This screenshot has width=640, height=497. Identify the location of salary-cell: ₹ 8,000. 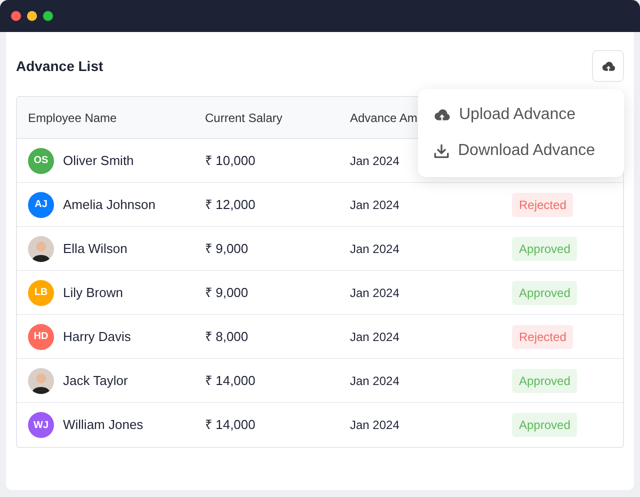
(226, 336).